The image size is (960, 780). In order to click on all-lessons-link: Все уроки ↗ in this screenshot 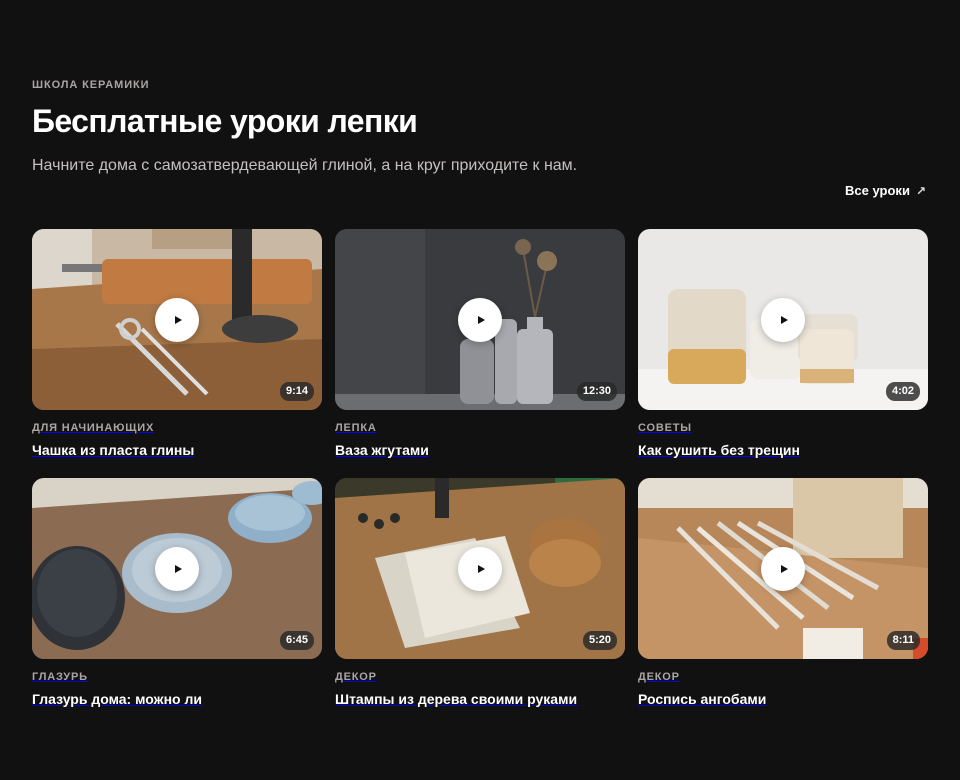, I will do `click(885, 190)`.